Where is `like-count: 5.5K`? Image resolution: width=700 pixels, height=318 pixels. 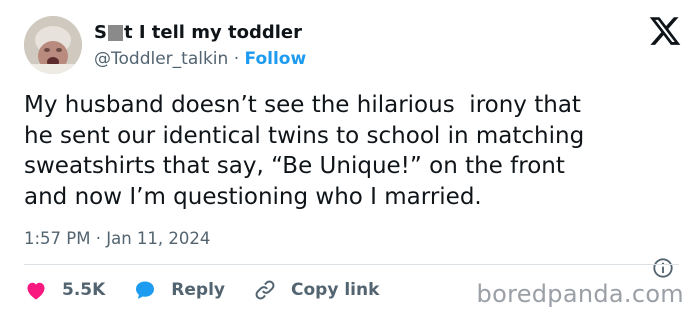
like-count: 5.5K is located at coordinates (84, 290).